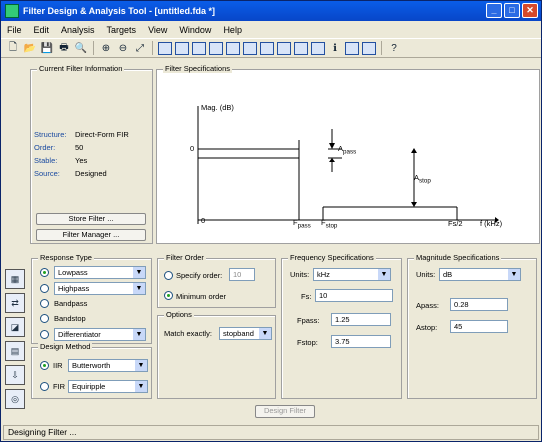  I want to click on fpass-label: Fpass:, so click(308, 320).